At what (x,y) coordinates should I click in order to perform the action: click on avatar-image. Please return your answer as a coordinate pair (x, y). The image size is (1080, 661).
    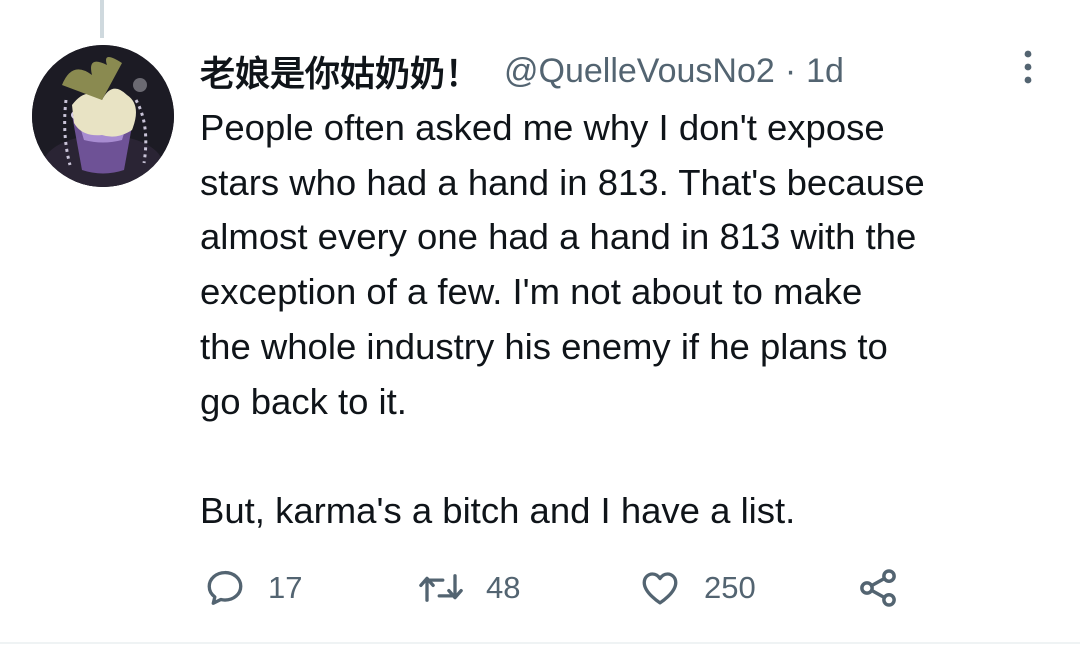
    Looking at the image, I should click on (103, 116).